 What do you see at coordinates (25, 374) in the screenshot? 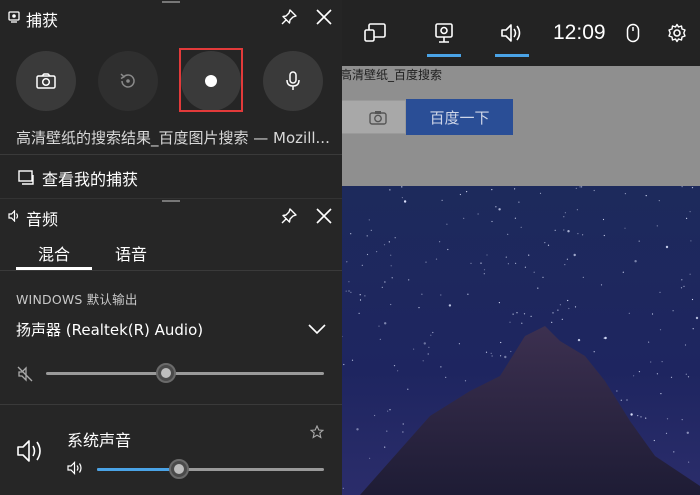
I see `mute-speaker-icon` at bounding box center [25, 374].